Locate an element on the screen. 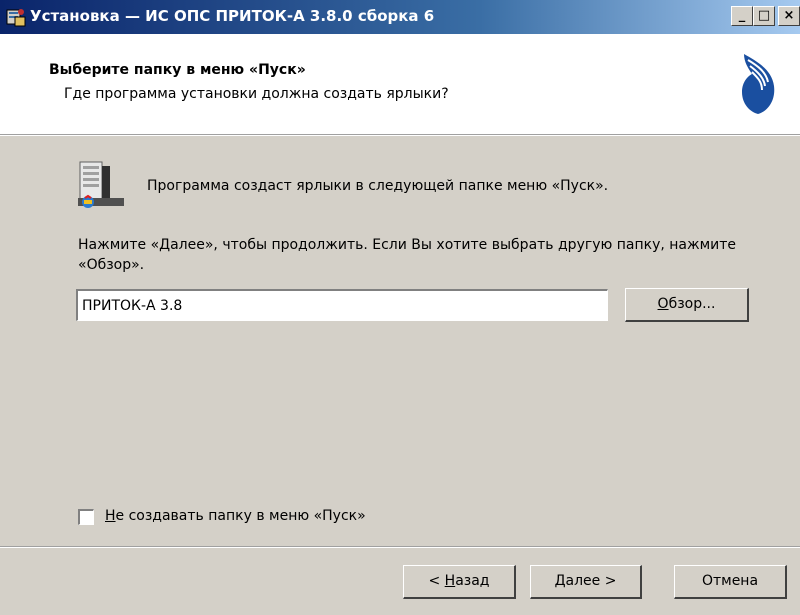 The width and height of the screenshot is (800, 615). next-accel: Д is located at coordinates (560, 581).